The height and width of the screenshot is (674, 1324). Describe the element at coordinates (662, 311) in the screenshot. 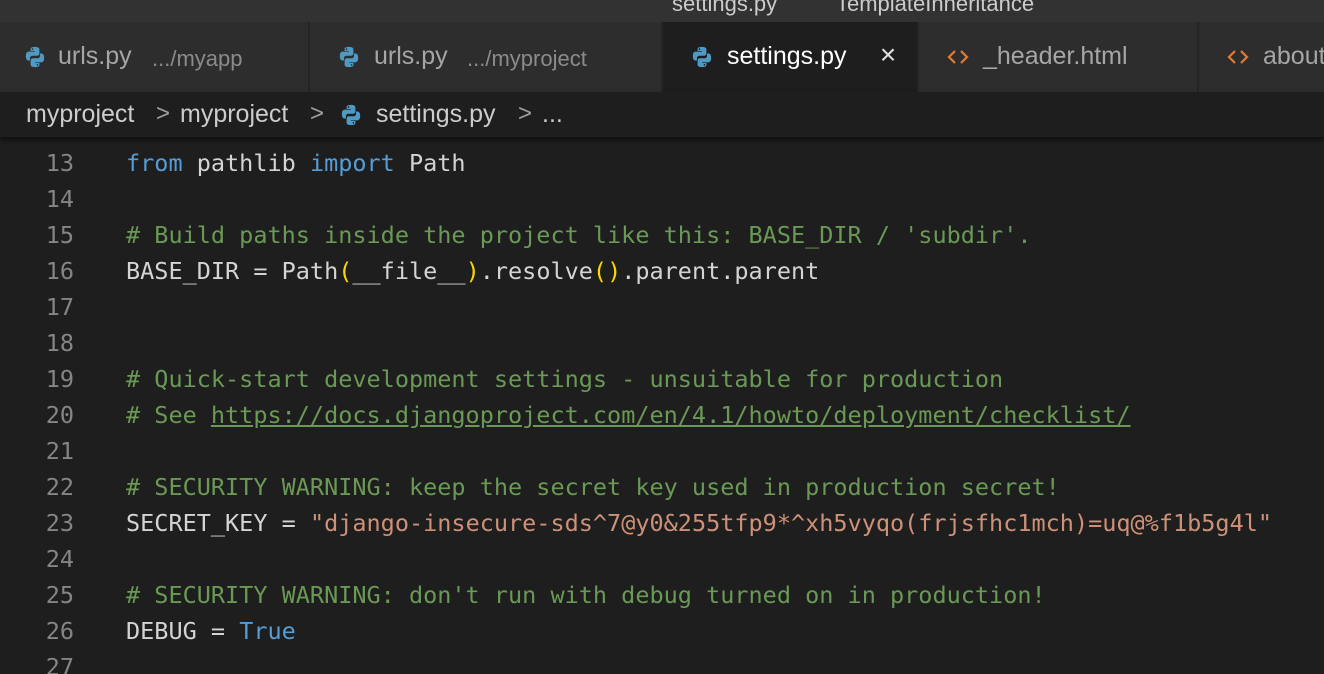

I see `code-line: 17` at that location.